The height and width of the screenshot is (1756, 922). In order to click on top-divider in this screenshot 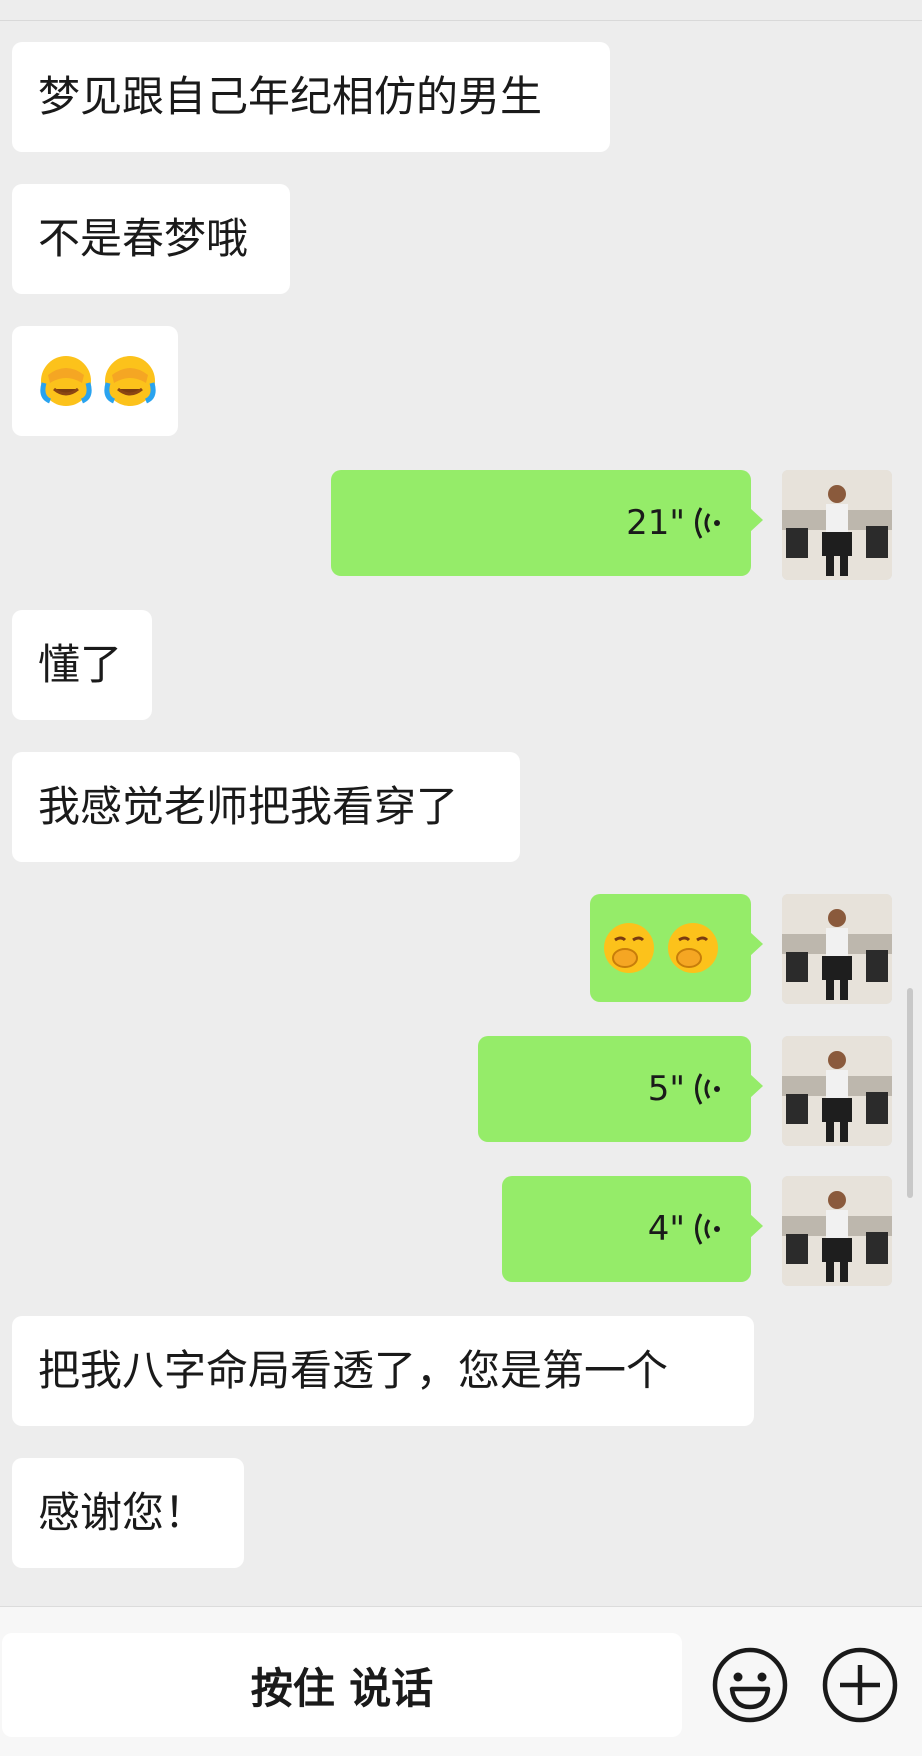, I will do `click(461, 20)`.